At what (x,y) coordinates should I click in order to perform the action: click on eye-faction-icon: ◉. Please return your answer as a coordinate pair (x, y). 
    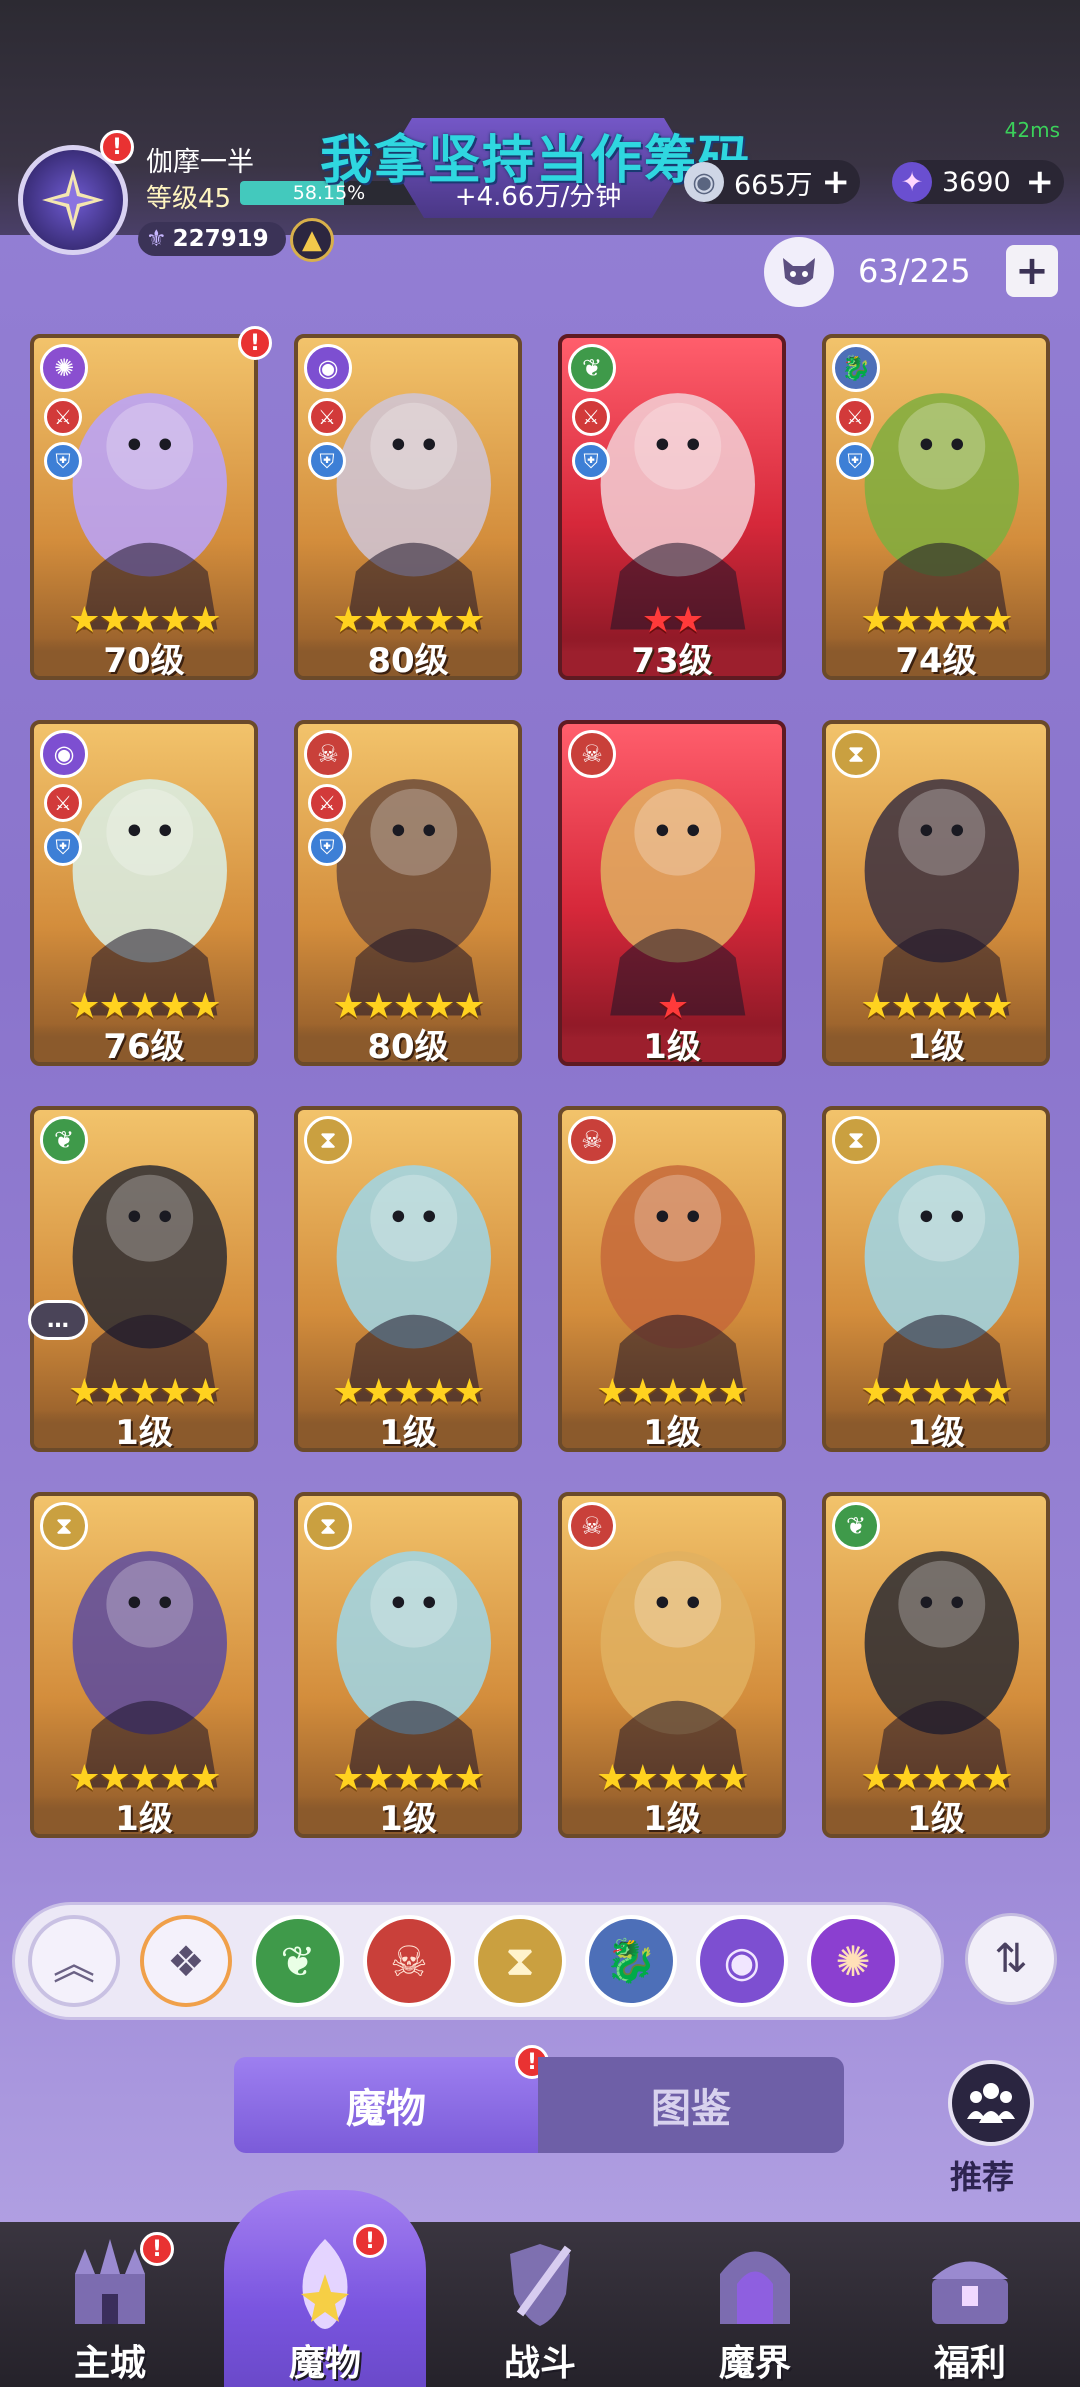
    Looking at the image, I should click on (64, 754).